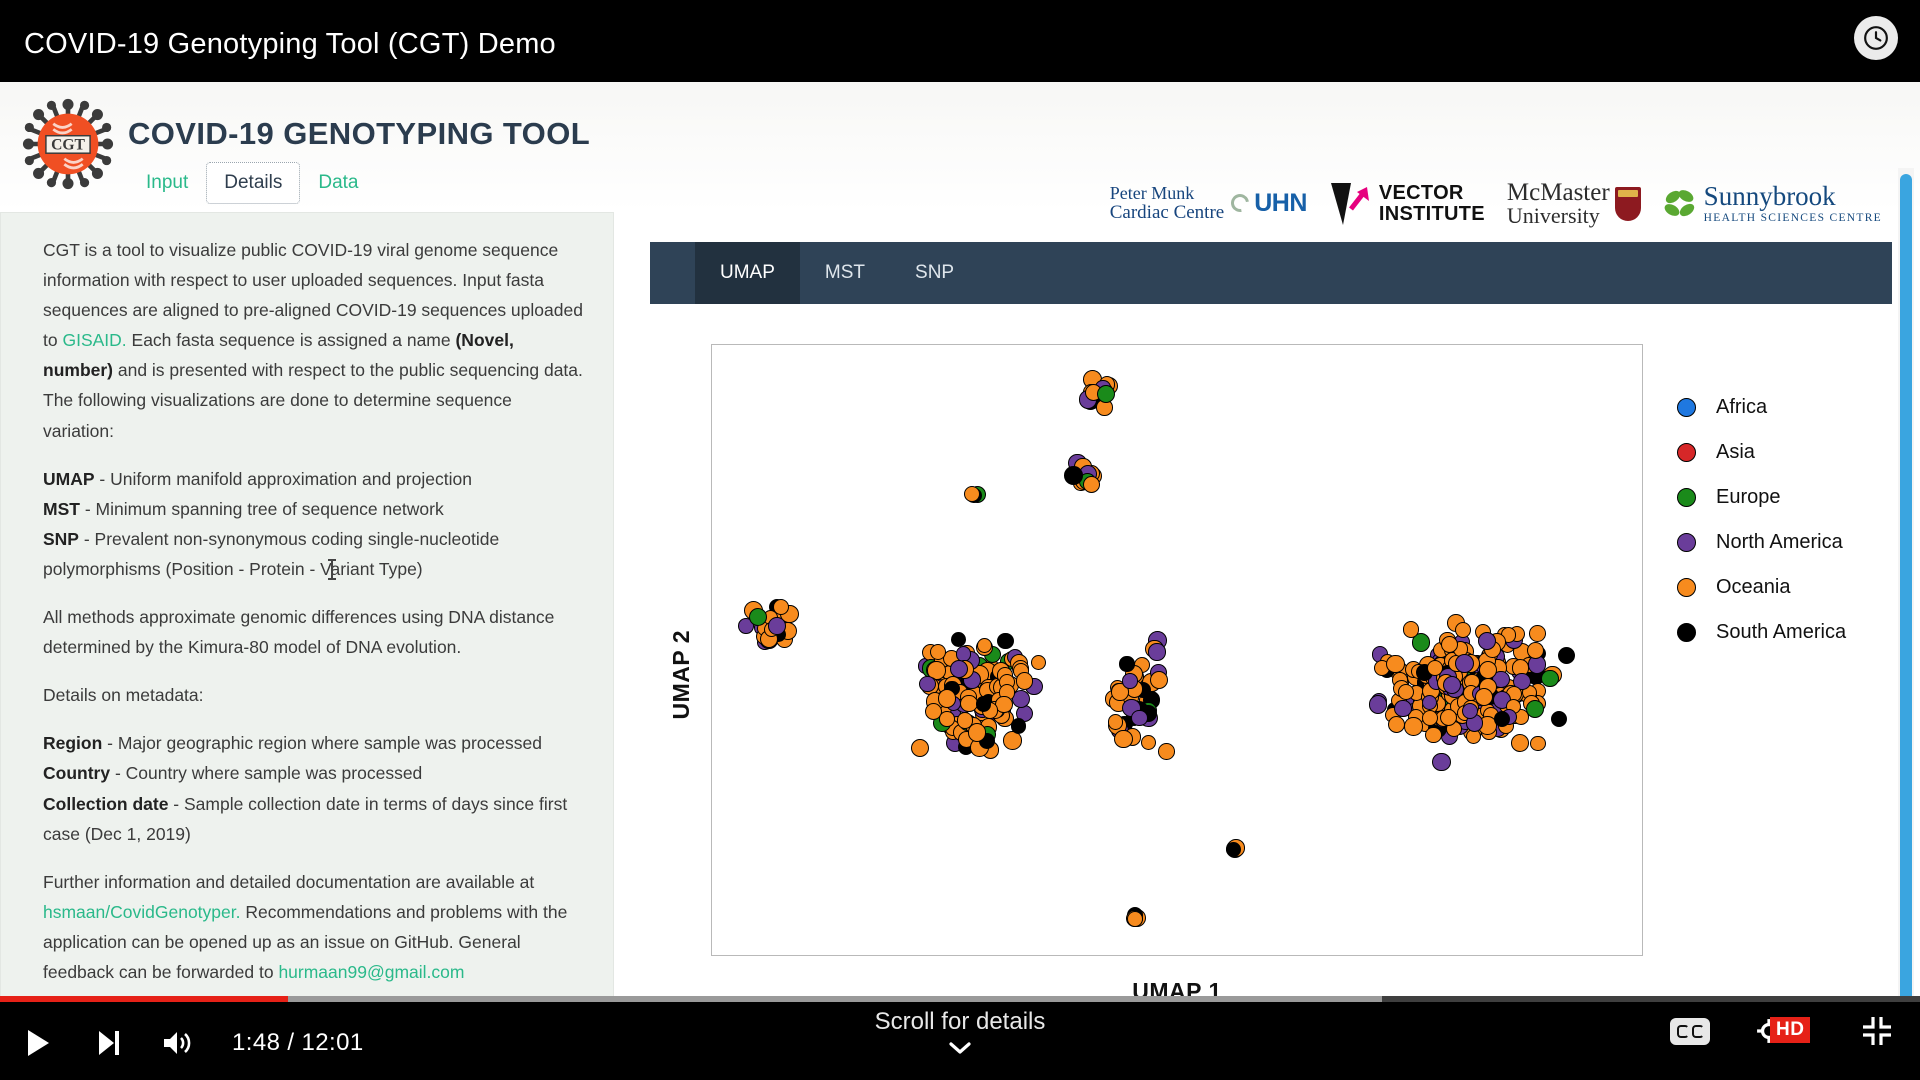 This screenshot has width=1920, height=1080. I want to click on gisaid-link: GISAID., so click(94, 340).